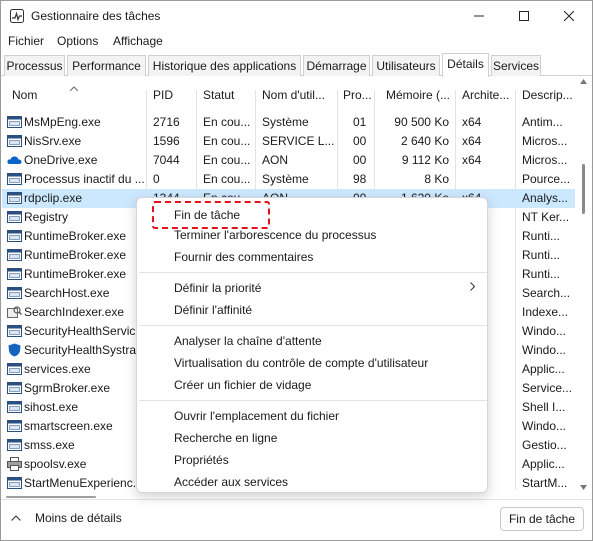 This screenshot has height=541, width=593. What do you see at coordinates (516, 65) in the screenshot?
I see `tab-services: Services` at bounding box center [516, 65].